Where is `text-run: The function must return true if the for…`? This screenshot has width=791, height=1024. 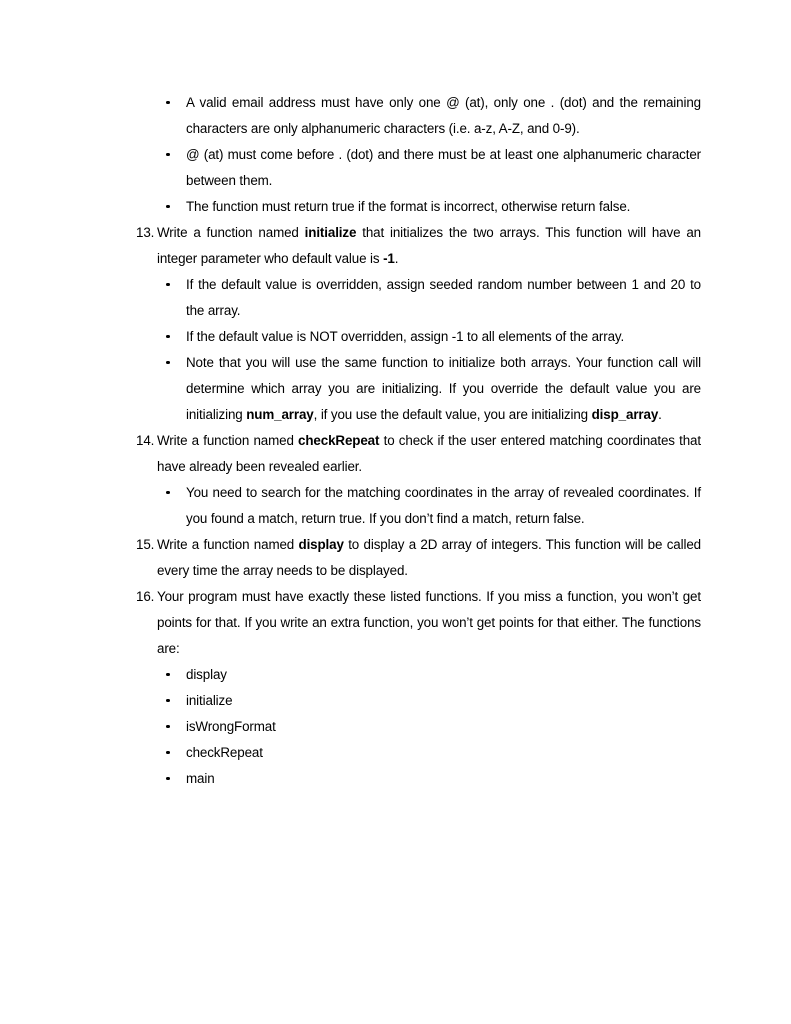 text-run: The function must return true if the for… is located at coordinates (408, 206).